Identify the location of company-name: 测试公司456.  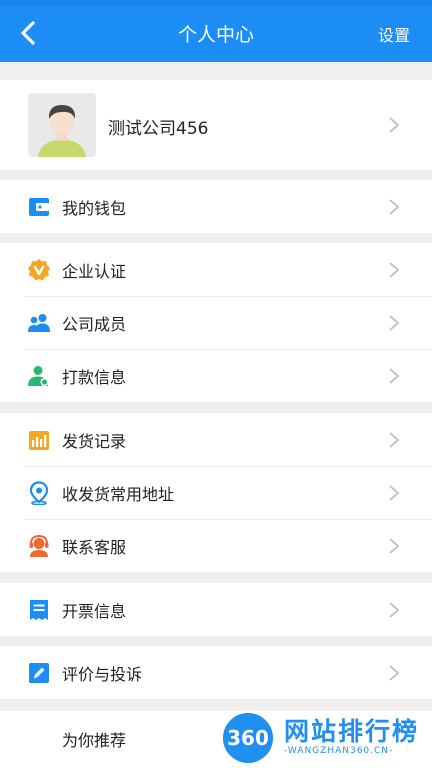
(158, 129).